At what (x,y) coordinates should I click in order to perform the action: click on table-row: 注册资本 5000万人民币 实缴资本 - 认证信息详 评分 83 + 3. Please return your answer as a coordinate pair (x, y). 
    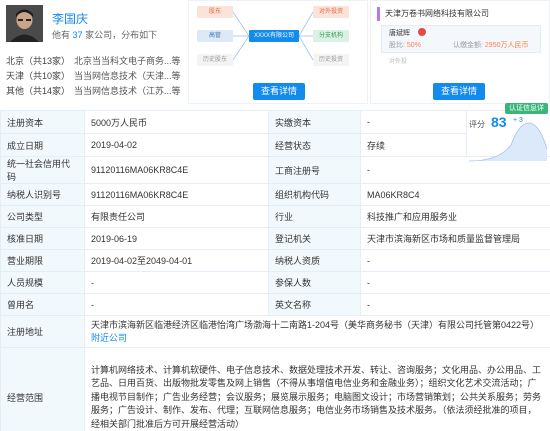
    Looking at the image, I should click on (275, 132).